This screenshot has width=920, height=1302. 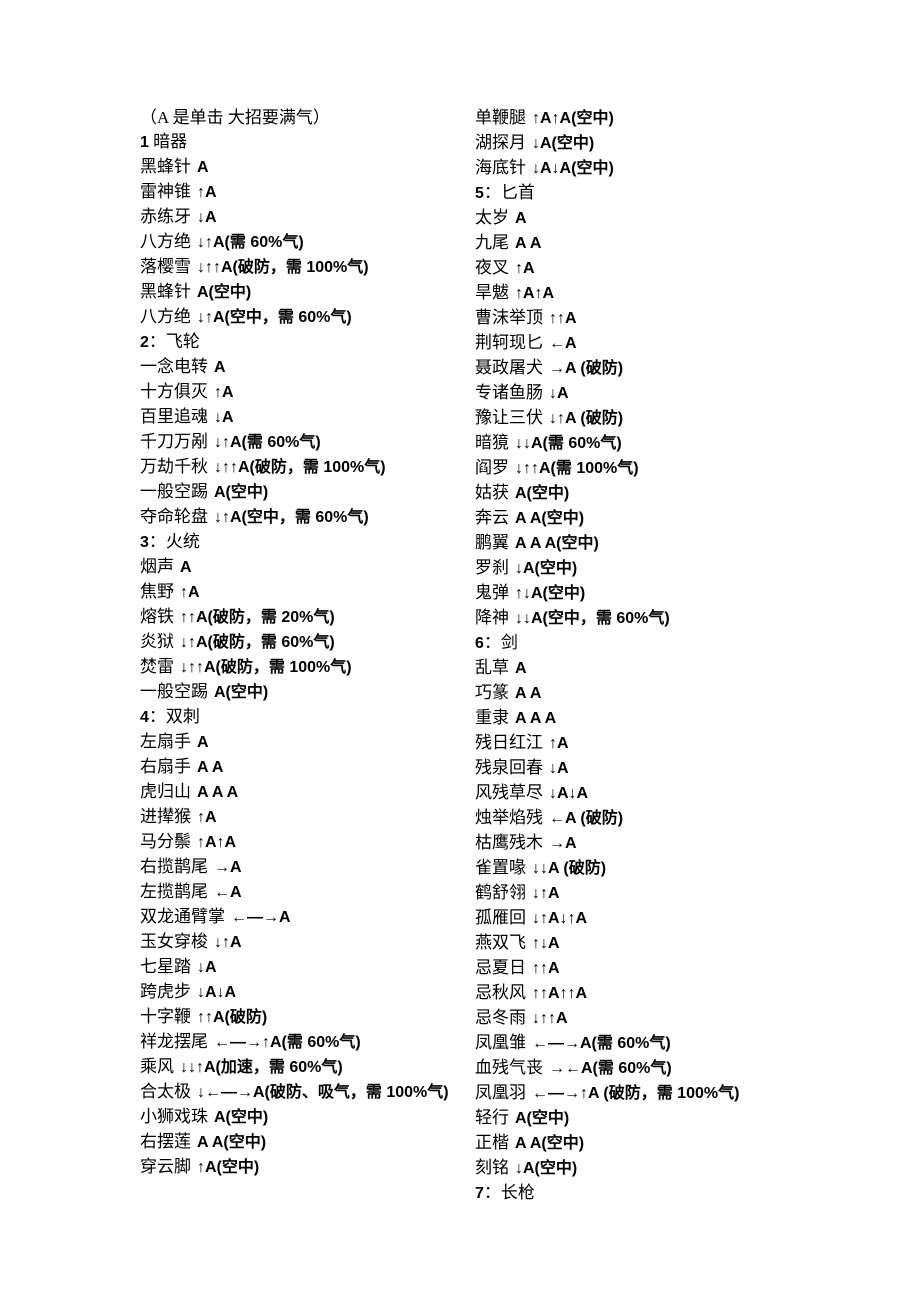 What do you see at coordinates (307, 367) in the screenshot?
I see `move-entry: 一念电转 A` at bounding box center [307, 367].